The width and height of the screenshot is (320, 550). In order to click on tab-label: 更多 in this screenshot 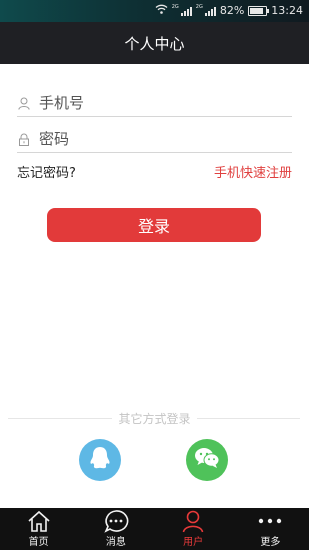, I will do `click(270, 542)`.